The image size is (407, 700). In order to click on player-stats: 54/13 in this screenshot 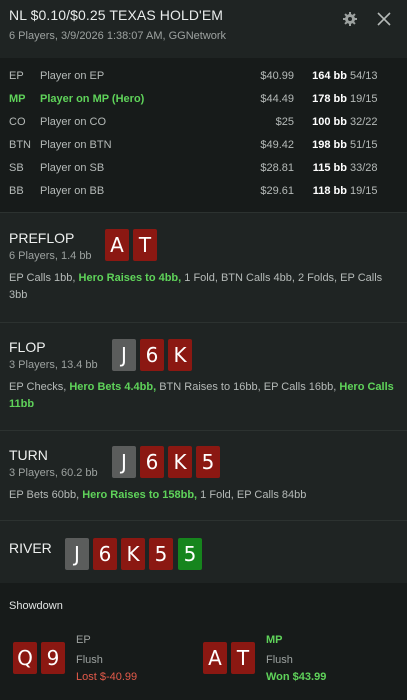, I will do `click(364, 76)`.